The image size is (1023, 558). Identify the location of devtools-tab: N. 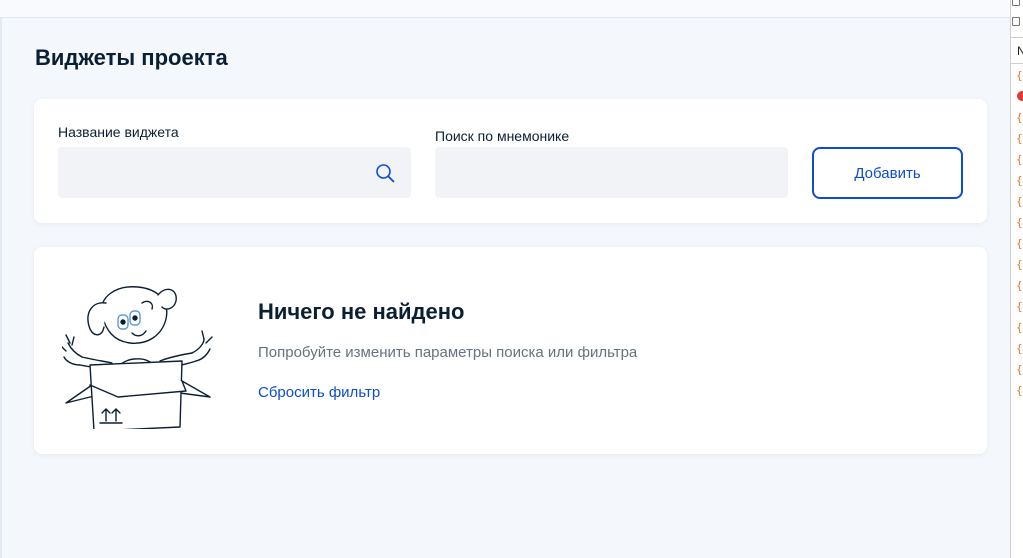
(1017, 50).